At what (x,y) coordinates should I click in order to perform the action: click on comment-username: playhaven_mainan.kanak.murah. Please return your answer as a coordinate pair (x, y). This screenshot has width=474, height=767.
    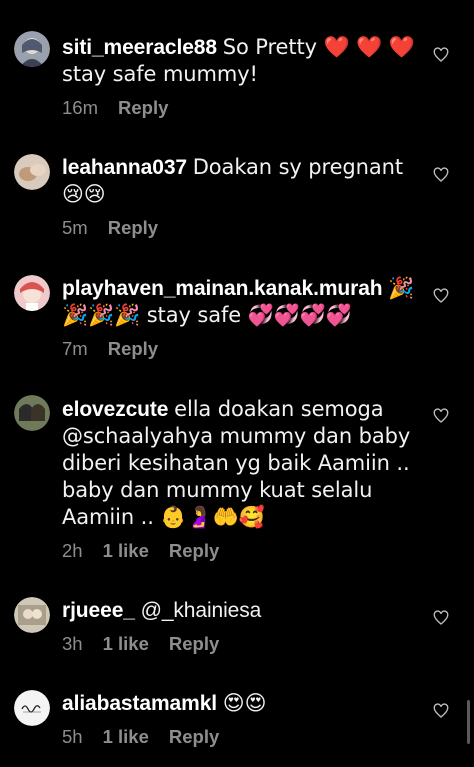
    Looking at the image, I should click on (222, 288).